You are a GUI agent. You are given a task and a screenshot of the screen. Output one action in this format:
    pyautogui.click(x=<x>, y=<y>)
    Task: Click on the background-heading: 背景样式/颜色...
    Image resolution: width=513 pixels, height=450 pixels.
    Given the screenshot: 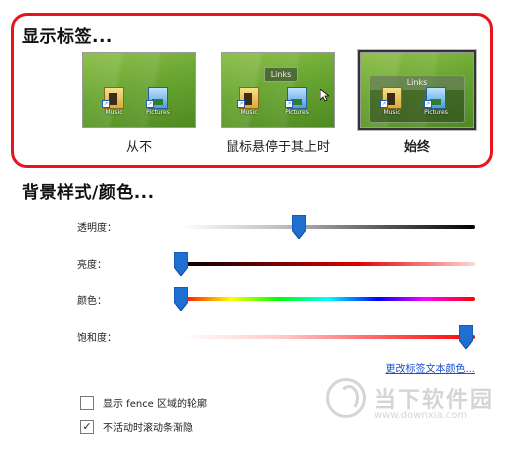 What is the action you would take?
    pyautogui.click(x=88, y=193)
    